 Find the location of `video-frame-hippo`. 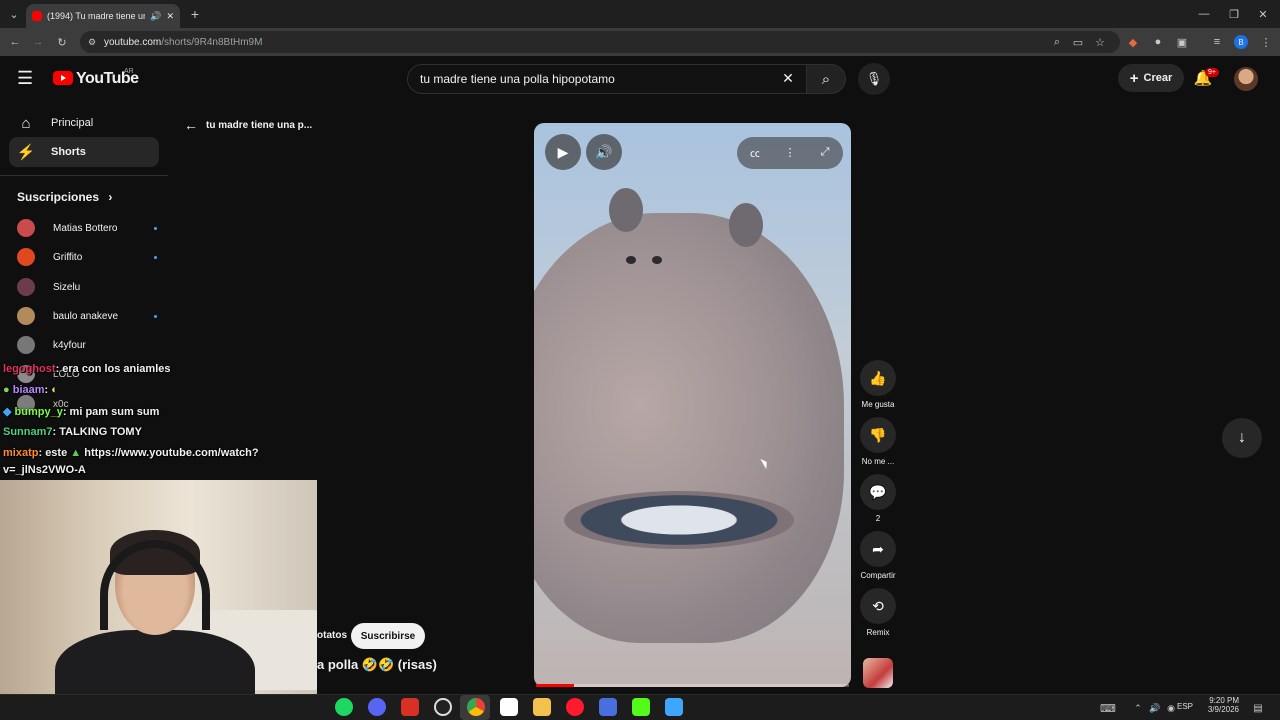

video-frame-hippo is located at coordinates (689, 428).